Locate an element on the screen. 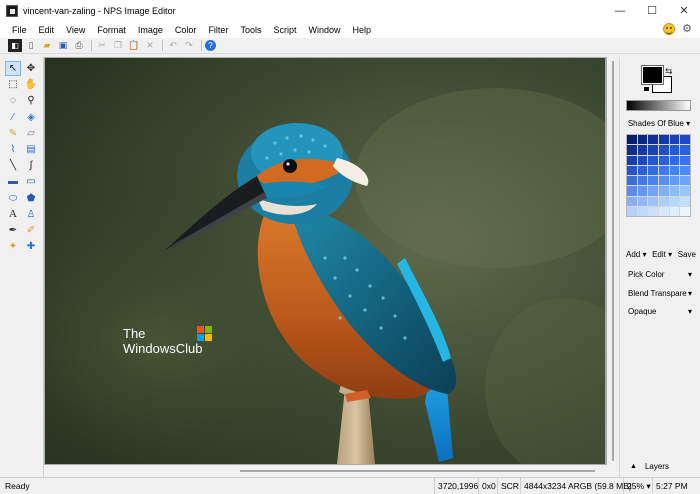 The width and height of the screenshot is (700, 494). save-icon: ▣ is located at coordinates (63, 45).